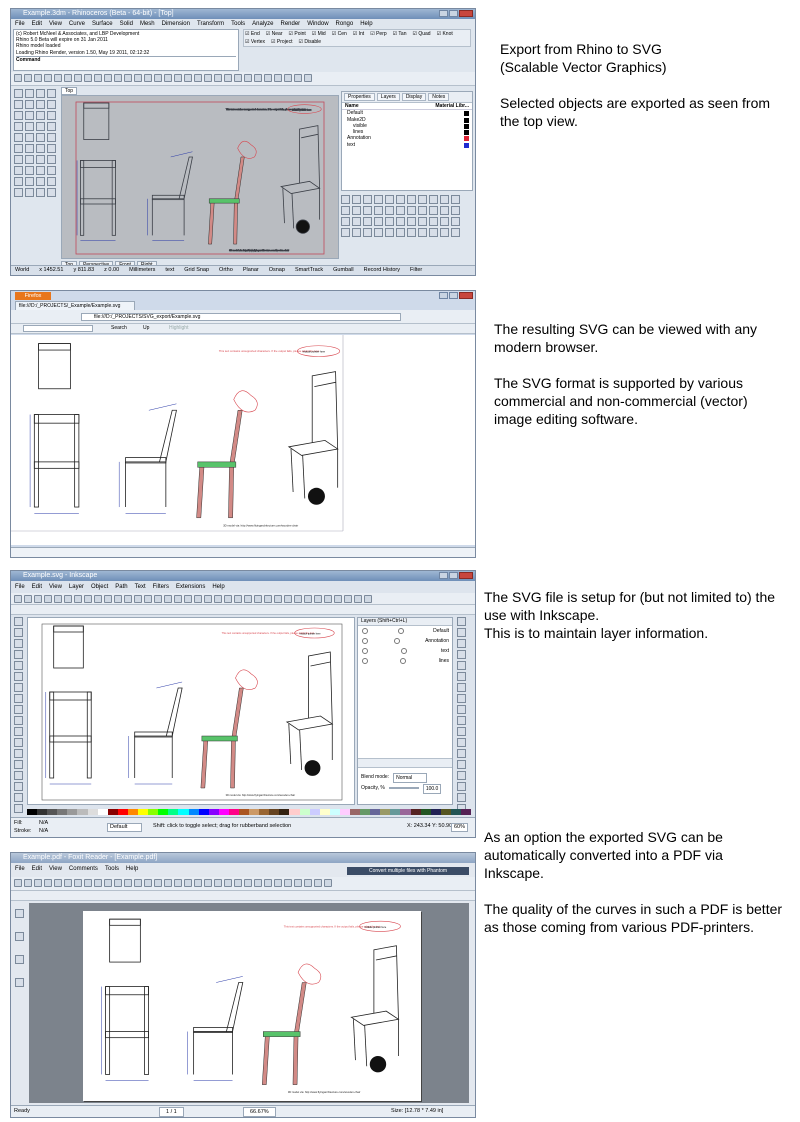 The image size is (800, 1122). Describe the element at coordinates (343, 270) in the screenshot. I see `status-item: Gumball` at that location.